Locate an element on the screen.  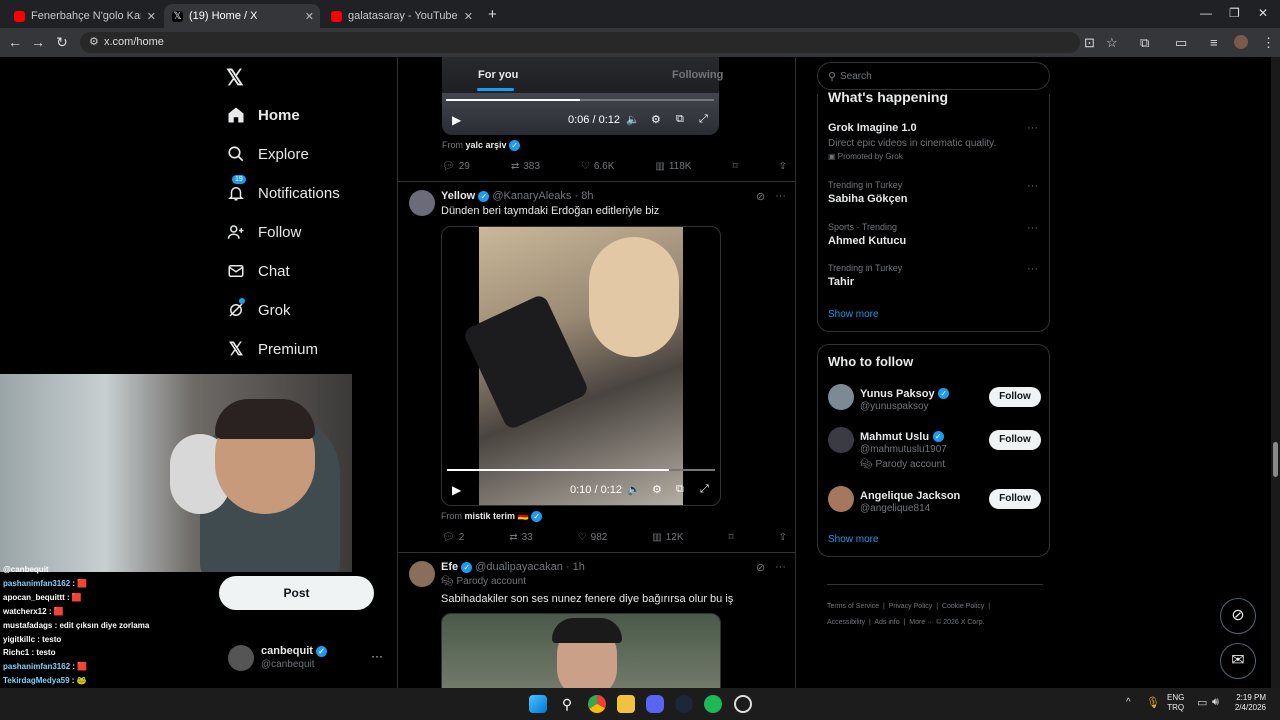
post-button: Post is located at coordinates (296, 593).